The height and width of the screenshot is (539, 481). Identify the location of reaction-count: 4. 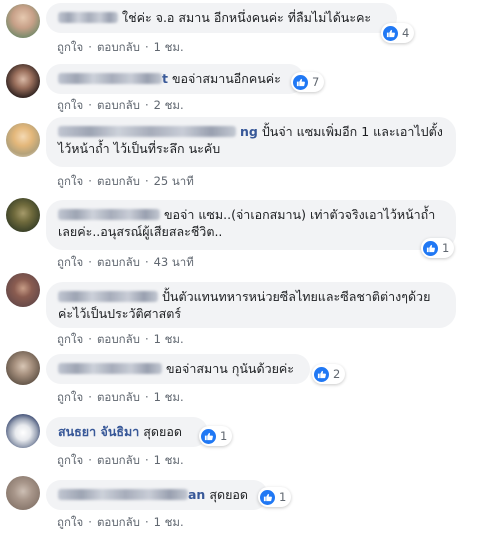
(398, 33).